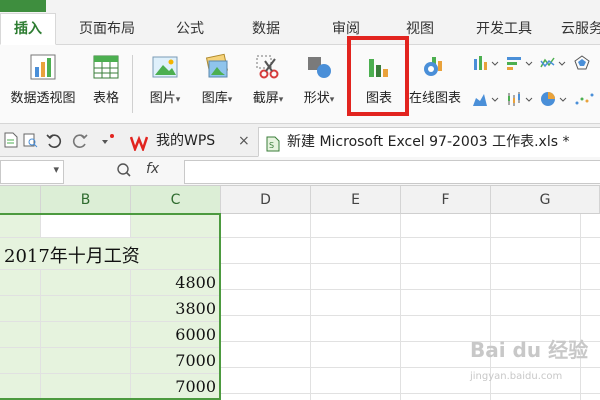 The width and height of the screenshot is (600, 400). What do you see at coordinates (32, 172) in the screenshot?
I see `name-box: ▾` at bounding box center [32, 172].